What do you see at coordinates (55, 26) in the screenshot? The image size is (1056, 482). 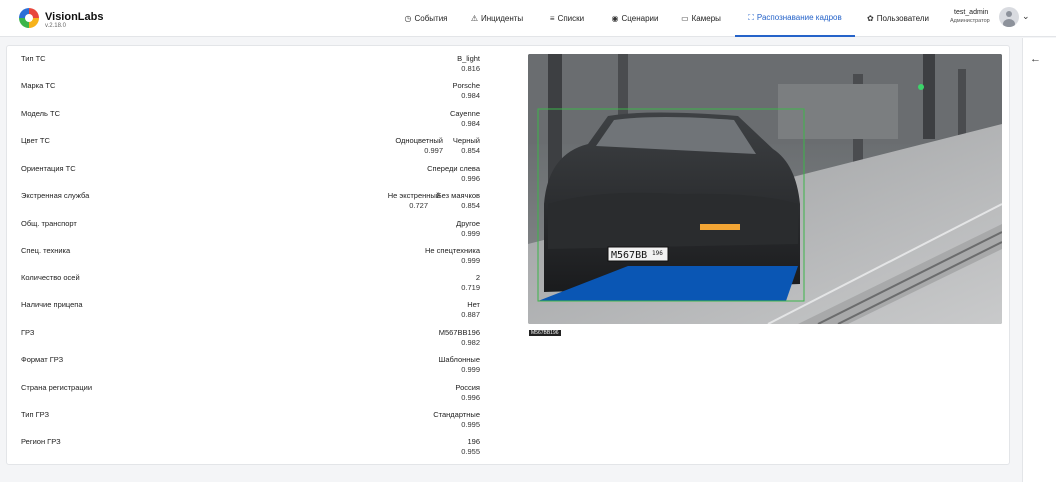 I see `app-version: v.2.18.0` at bounding box center [55, 26].